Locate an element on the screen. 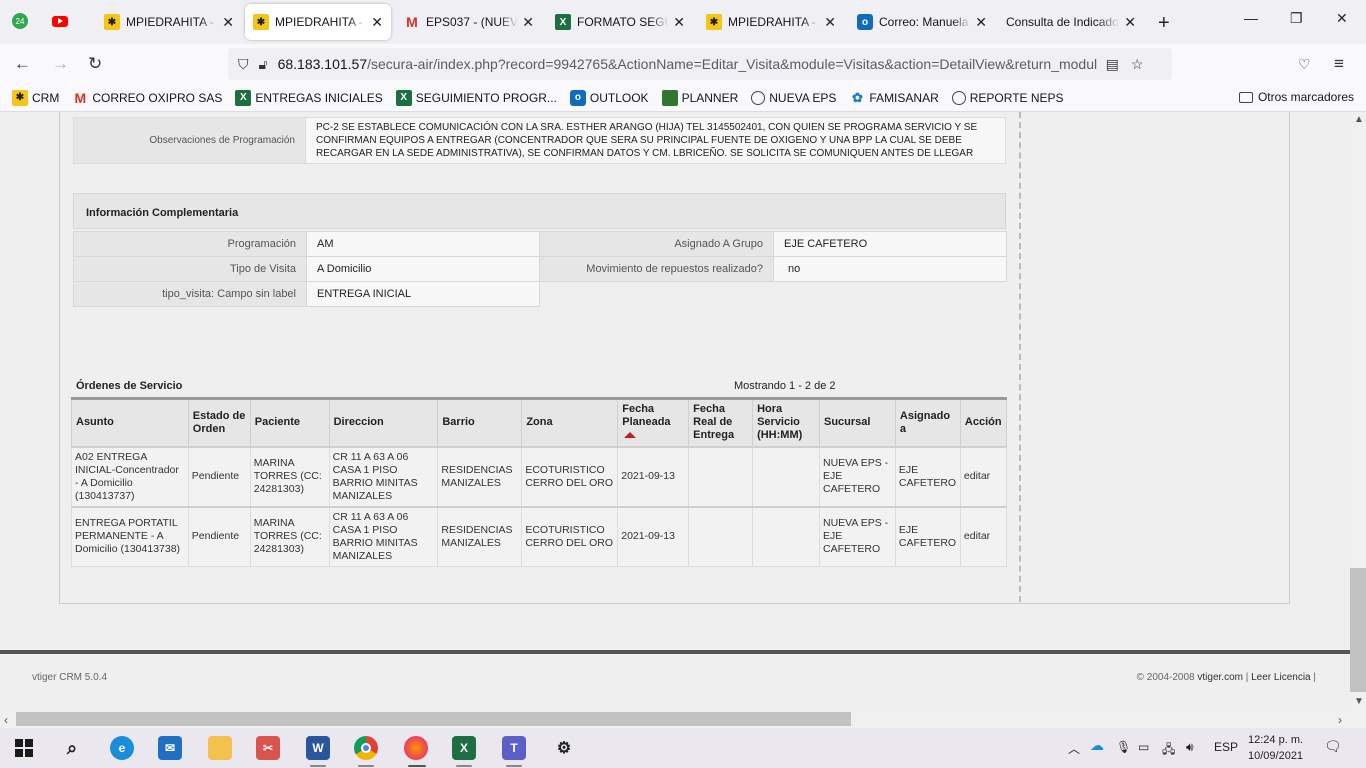 This screenshot has width=1366, height=768. insecure-lock-icon: 🔓︎ is located at coordinates (263, 64).